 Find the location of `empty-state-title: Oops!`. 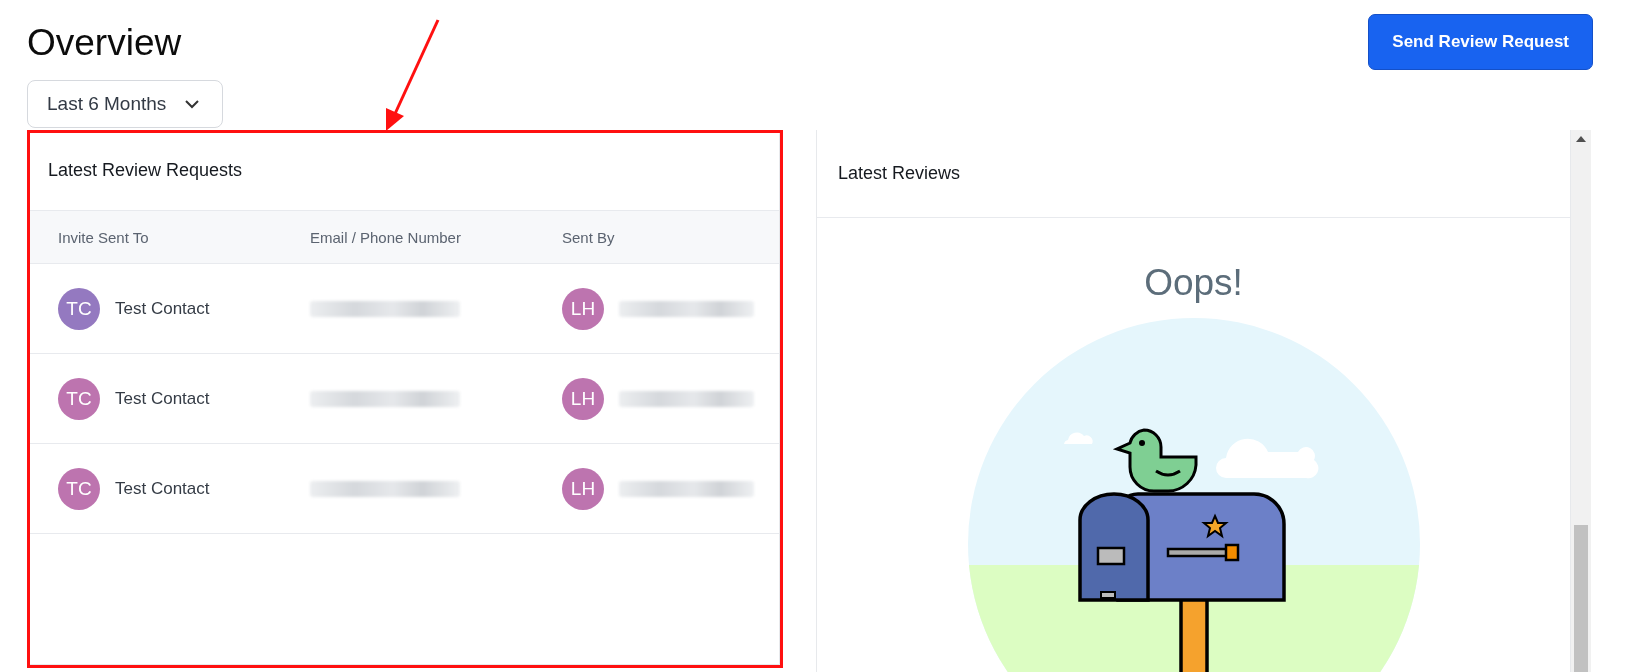

empty-state-title: Oops! is located at coordinates (1193, 283).